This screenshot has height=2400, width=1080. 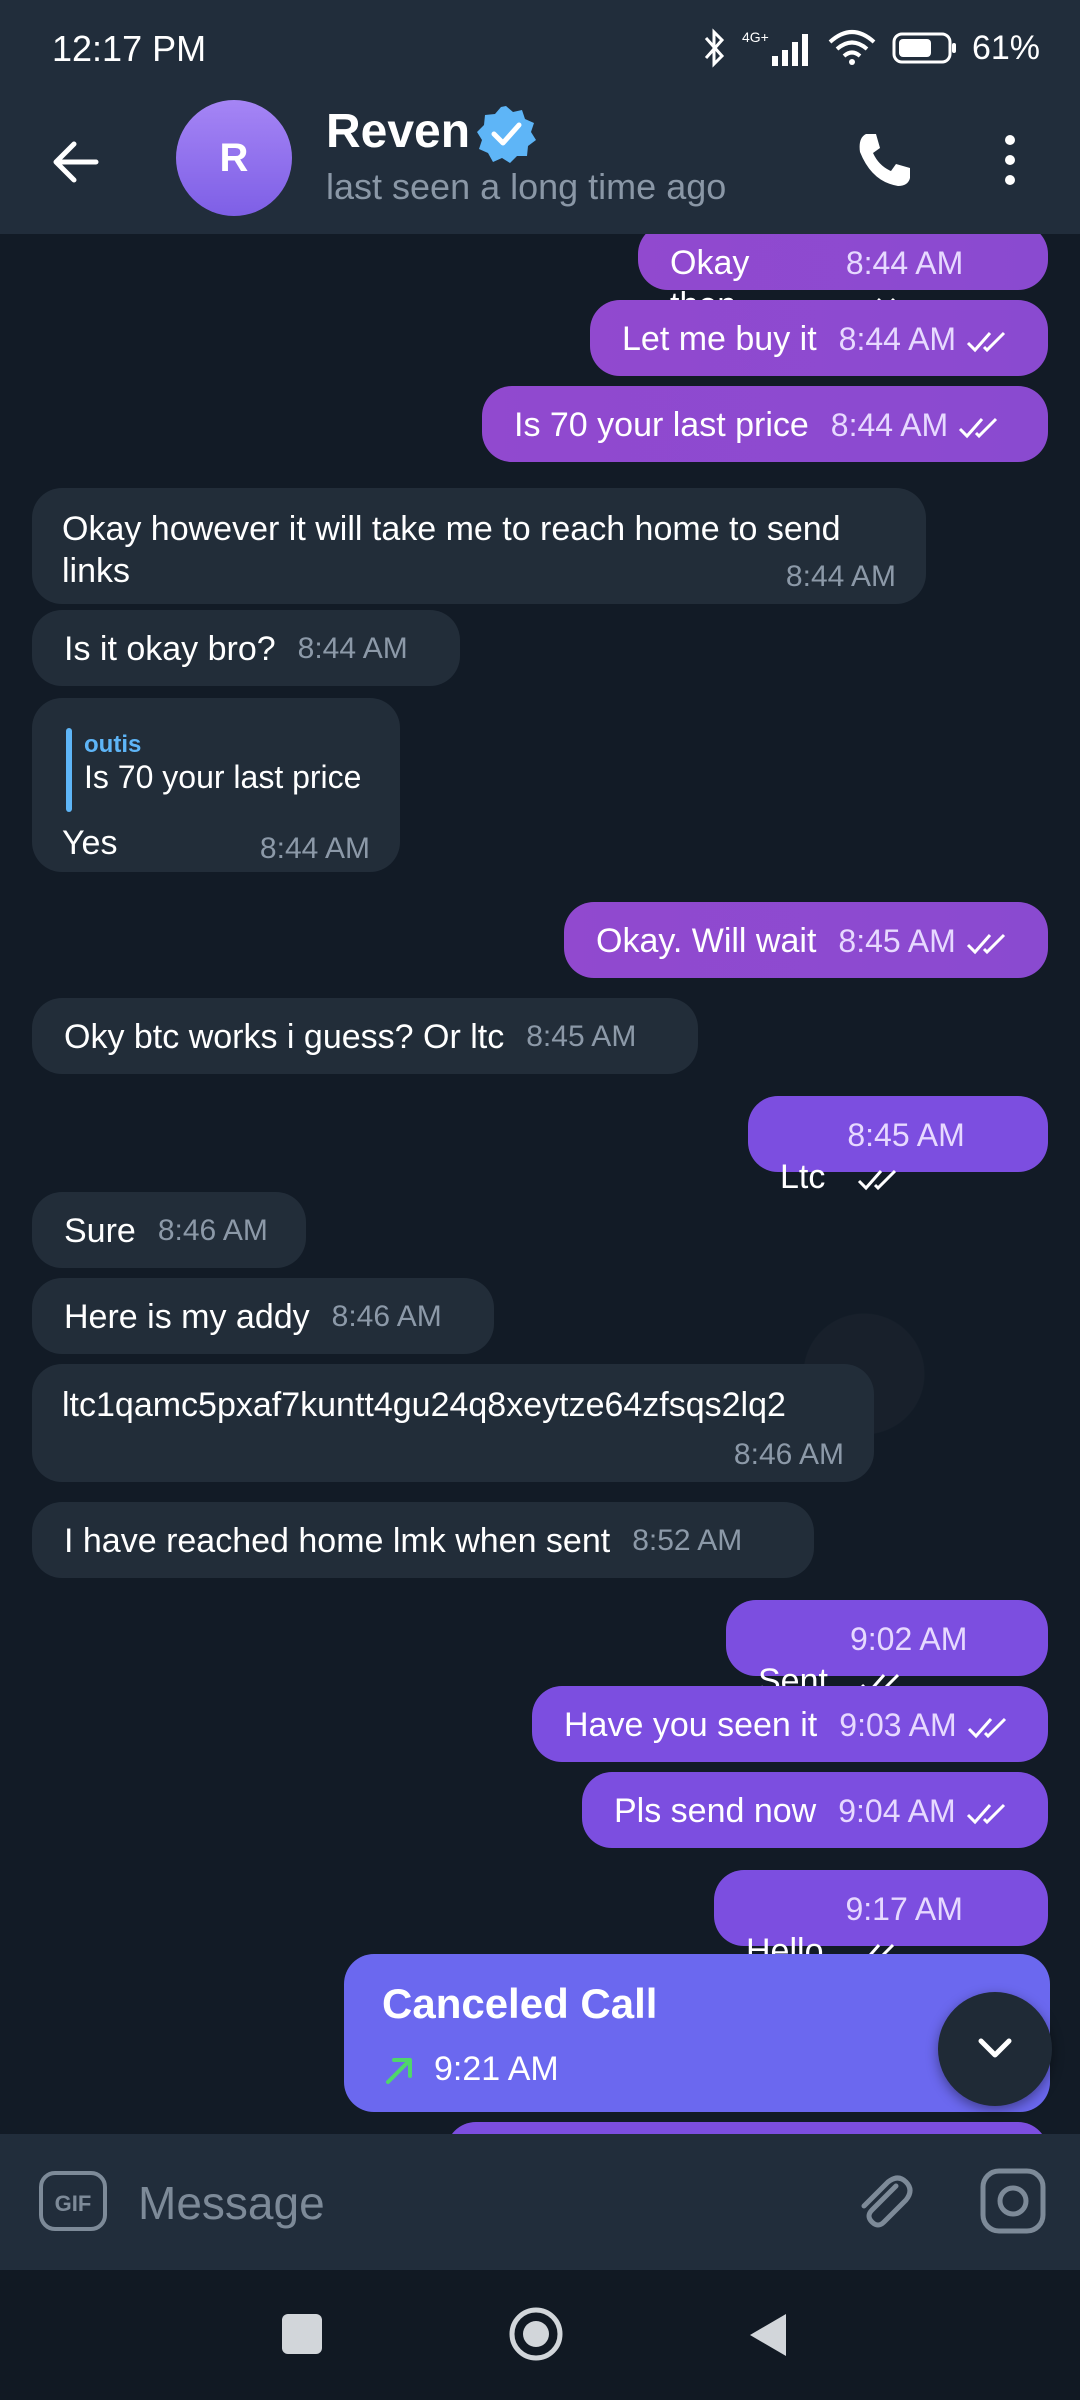 I want to click on gif-icon: GIF, so click(x=73, y=2201).